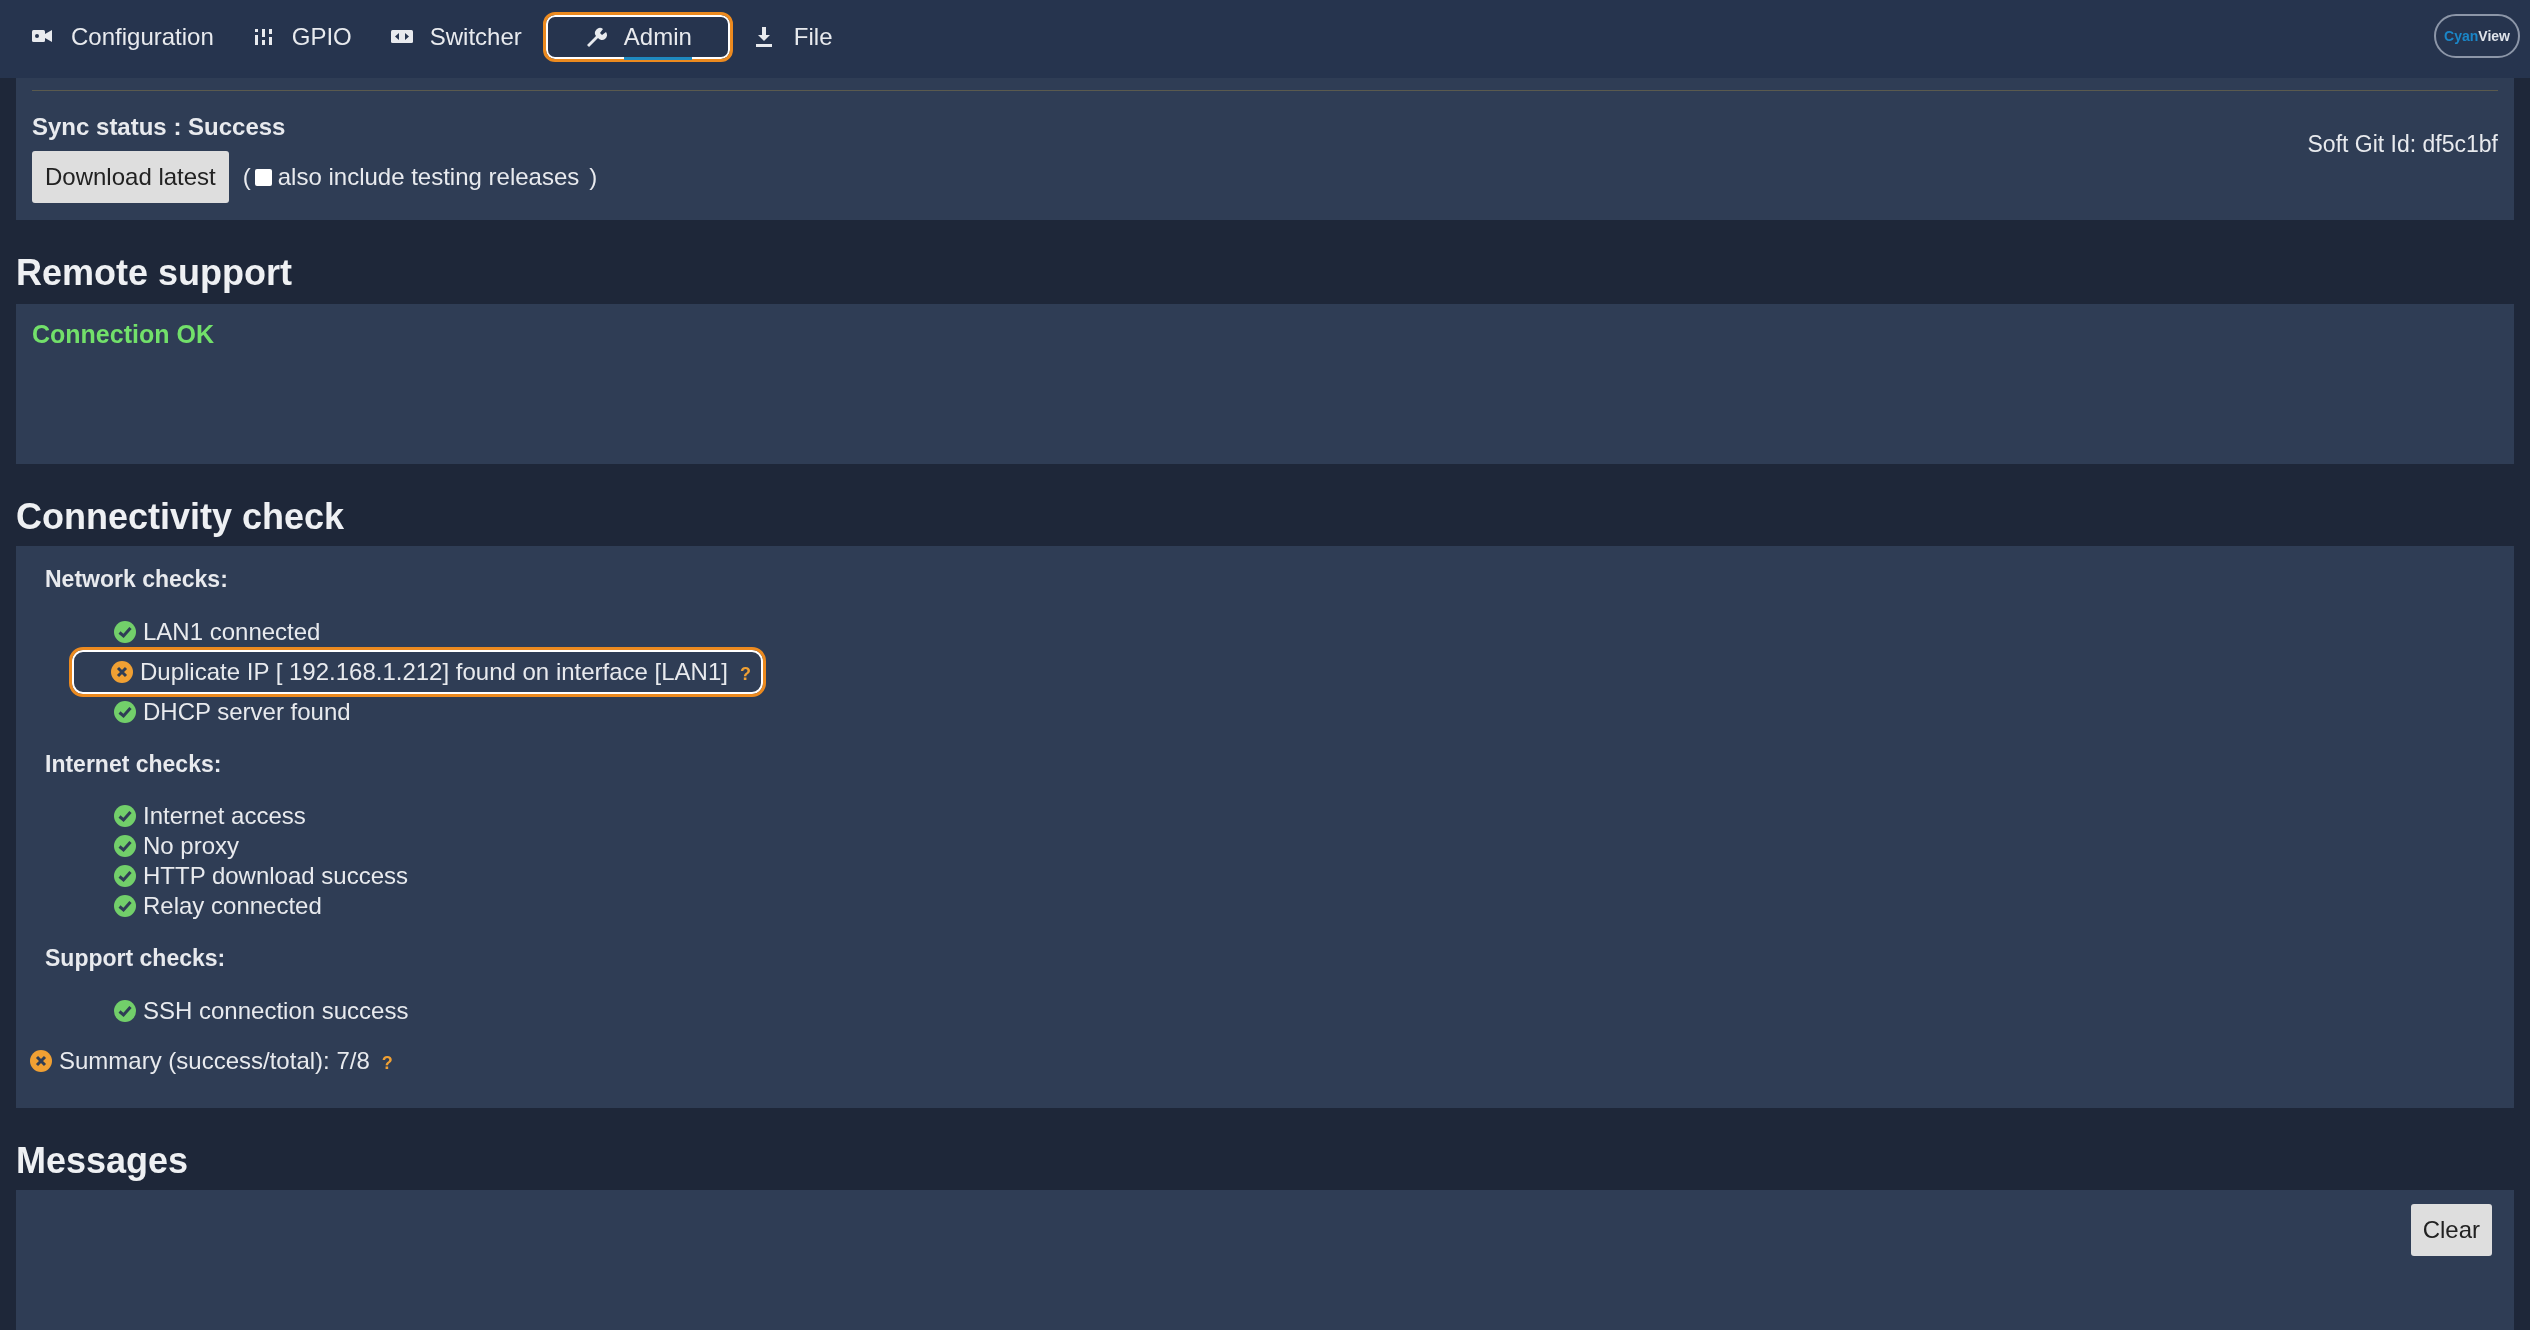 The height and width of the screenshot is (1330, 2530). What do you see at coordinates (232, 631) in the screenshot?
I see `check-text: LAN1 connected` at bounding box center [232, 631].